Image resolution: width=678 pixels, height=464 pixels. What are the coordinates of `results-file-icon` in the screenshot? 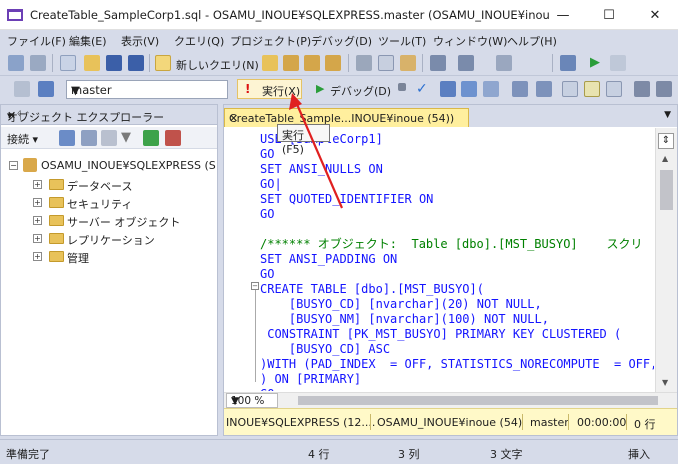 It's located at (614, 89).